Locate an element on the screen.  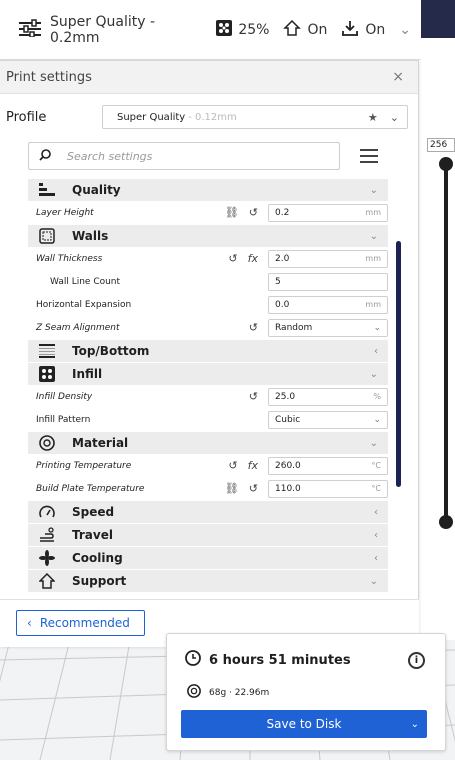
layer-slider-top-handle is located at coordinates (446, 164).